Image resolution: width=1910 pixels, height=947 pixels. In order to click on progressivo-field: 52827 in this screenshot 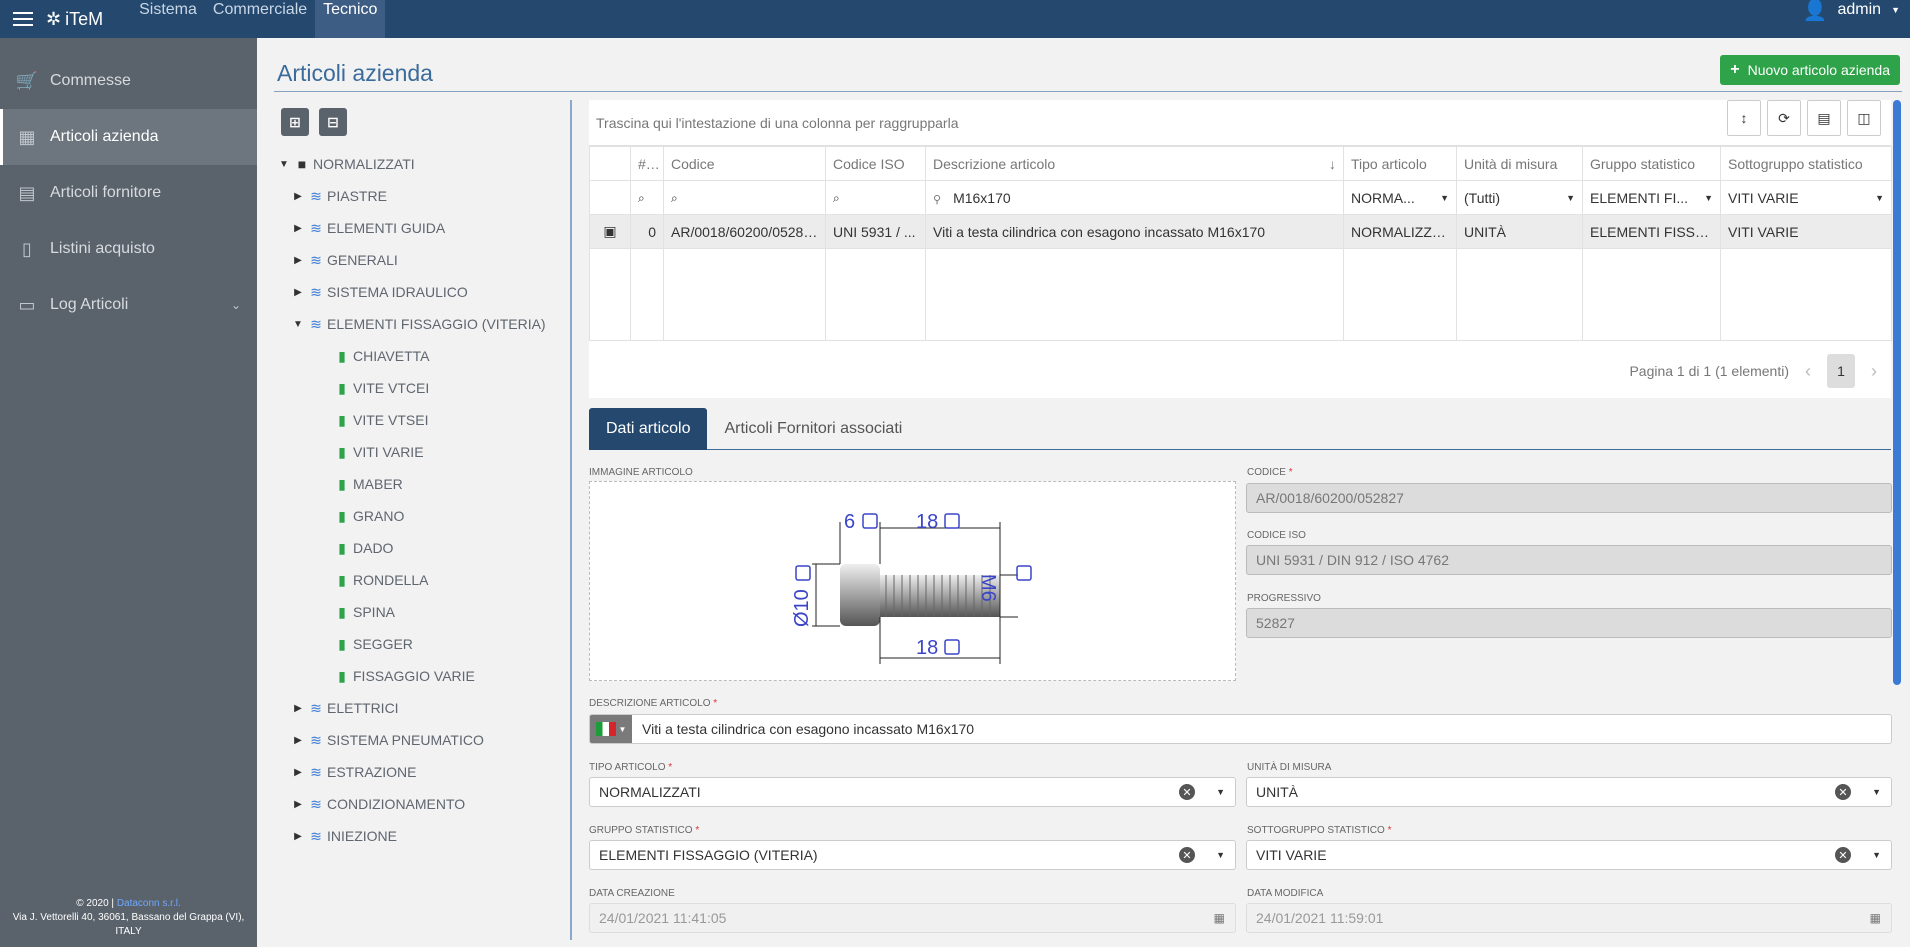, I will do `click(1569, 623)`.